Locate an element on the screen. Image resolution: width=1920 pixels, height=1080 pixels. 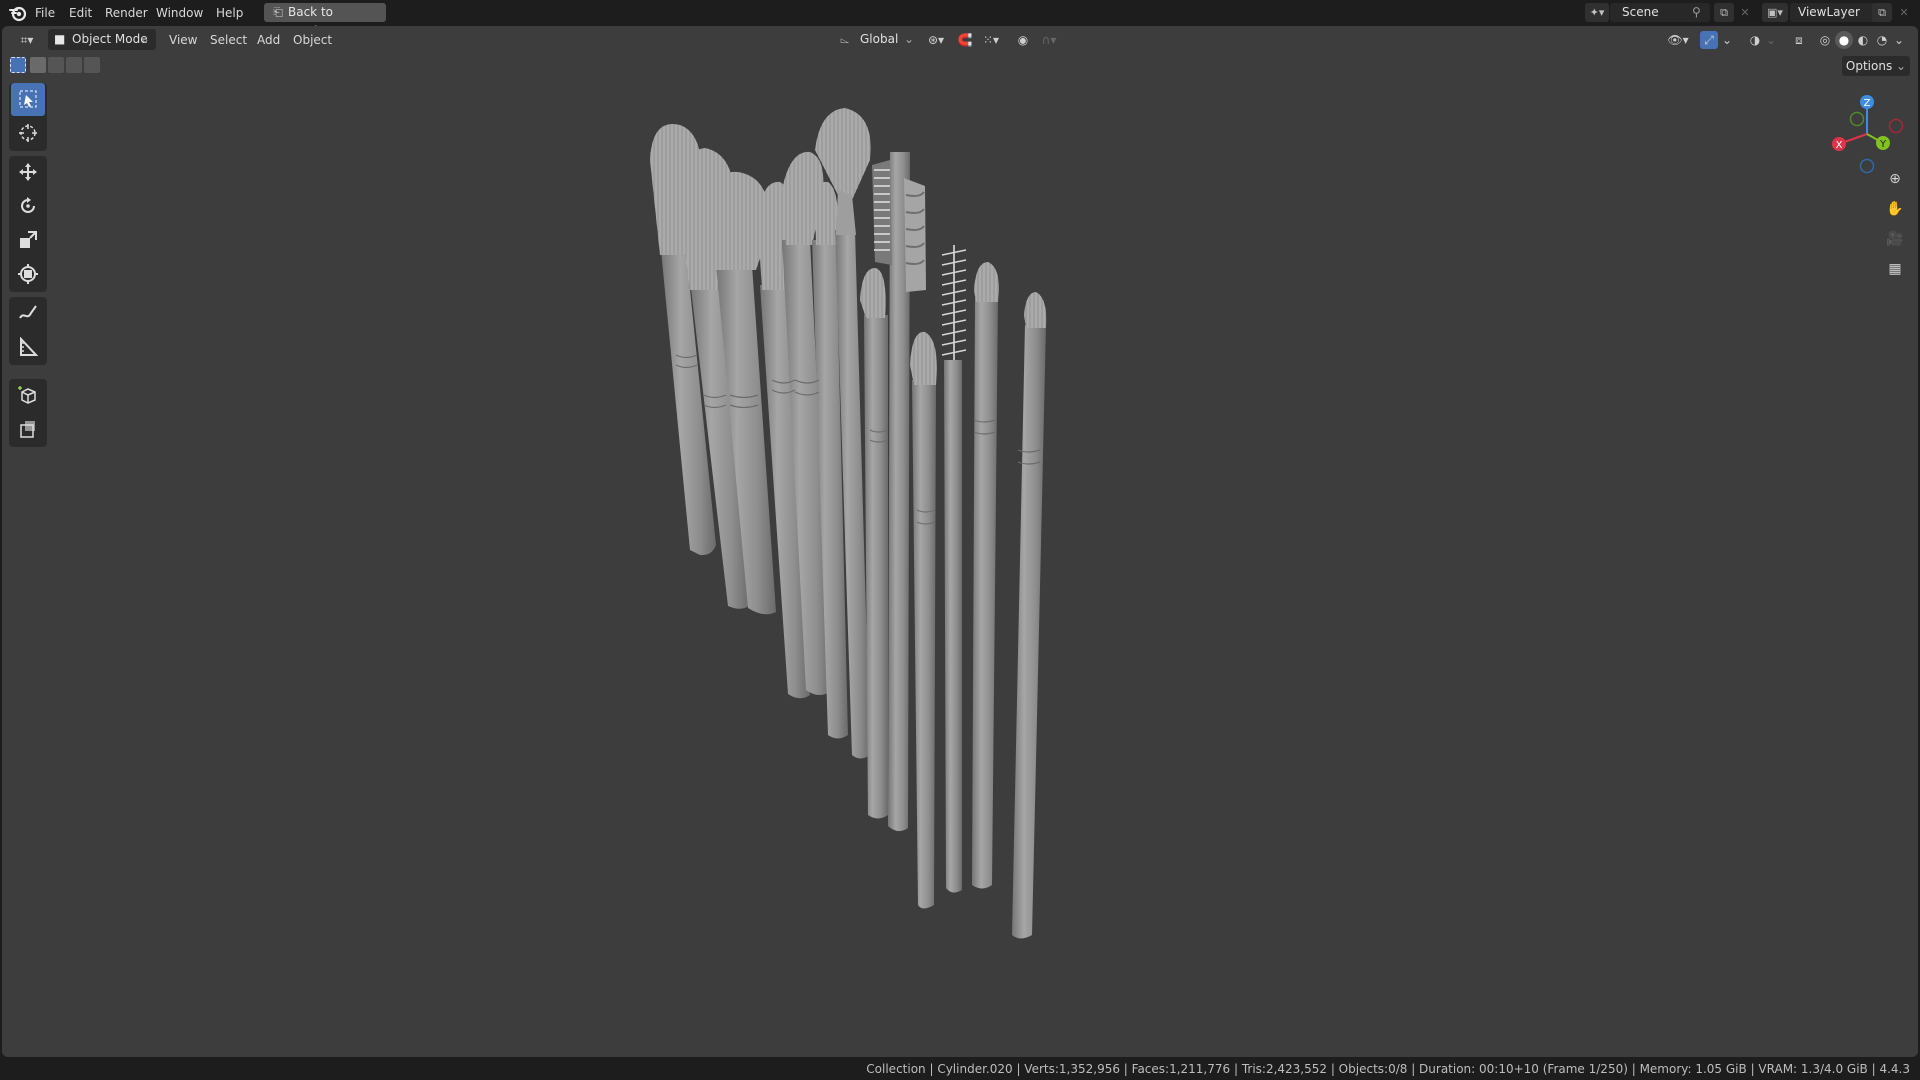
viewlayer-name-field: ViewLayer is located at coordinates (1835, 12).